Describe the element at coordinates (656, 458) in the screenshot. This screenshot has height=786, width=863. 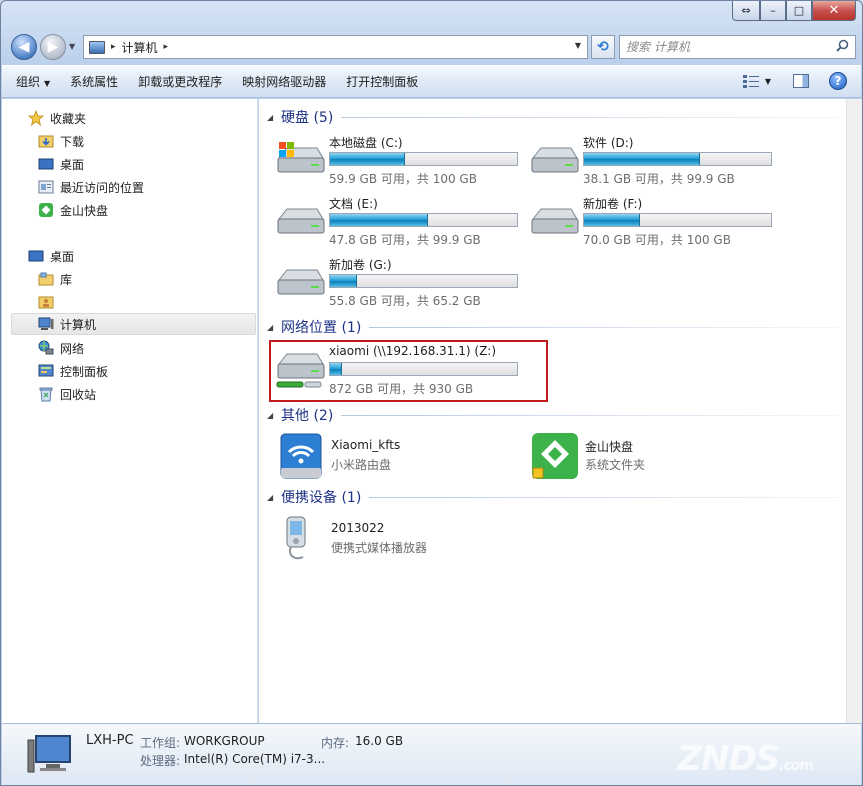
I see `item-kingsoft-disk: 金山快盘 系统文件夹` at that location.